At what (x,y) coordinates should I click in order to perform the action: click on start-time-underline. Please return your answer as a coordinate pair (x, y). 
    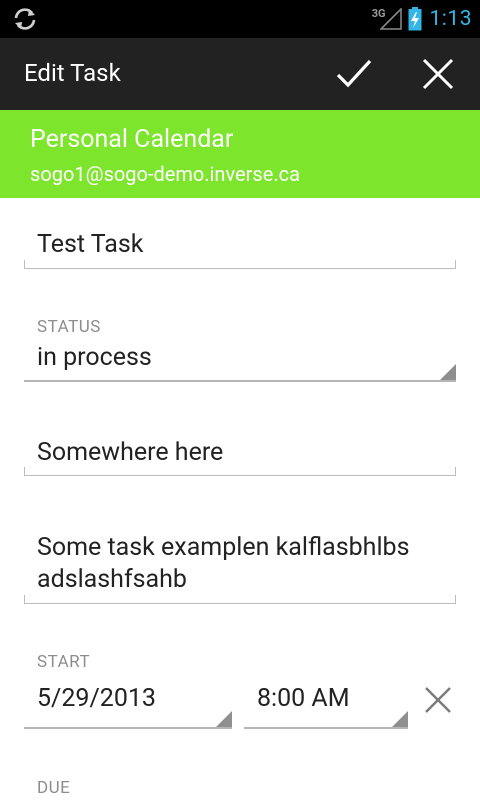
    Looking at the image, I should click on (326, 728).